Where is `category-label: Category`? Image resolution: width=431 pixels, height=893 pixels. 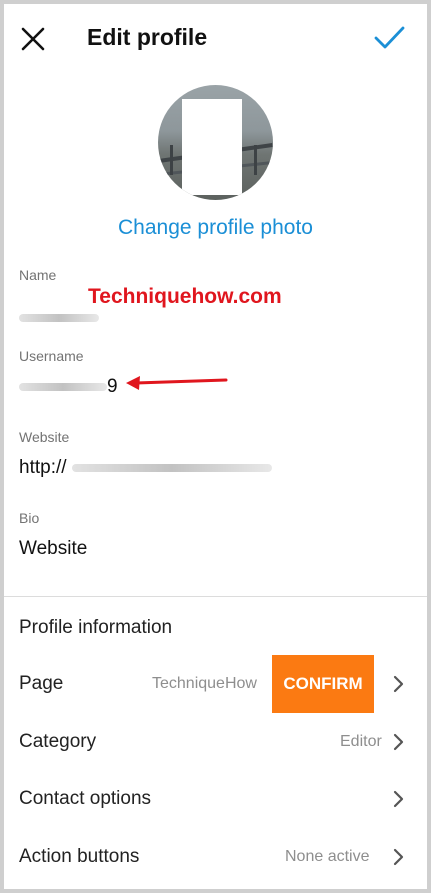
category-label: Category is located at coordinates (58, 741).